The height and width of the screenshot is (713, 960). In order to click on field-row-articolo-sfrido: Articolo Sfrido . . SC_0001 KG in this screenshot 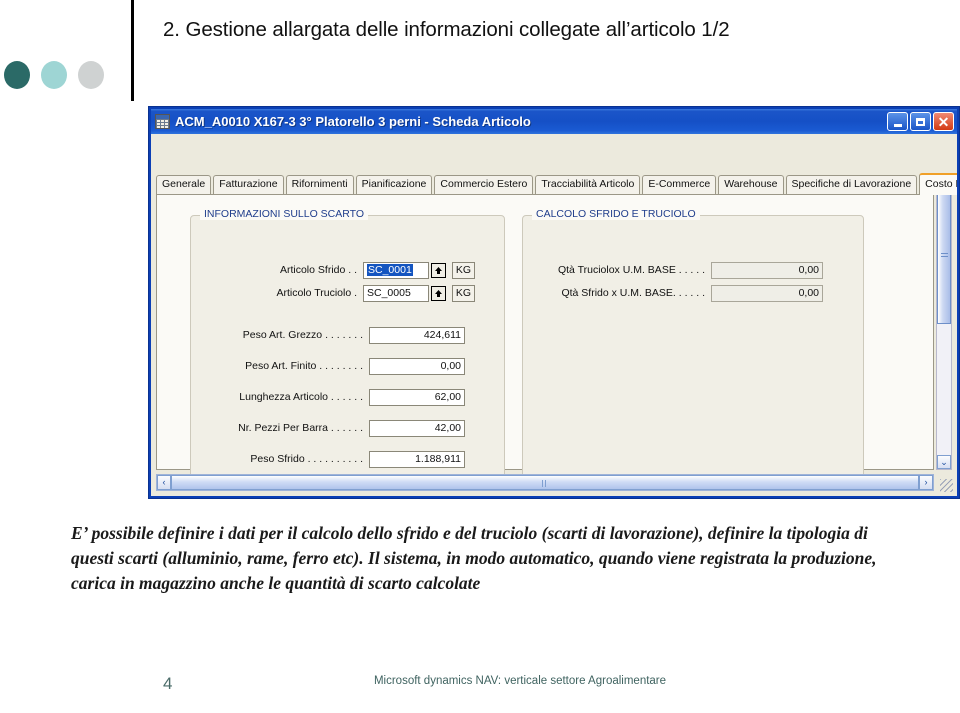, I will do `click(360, 270)`.